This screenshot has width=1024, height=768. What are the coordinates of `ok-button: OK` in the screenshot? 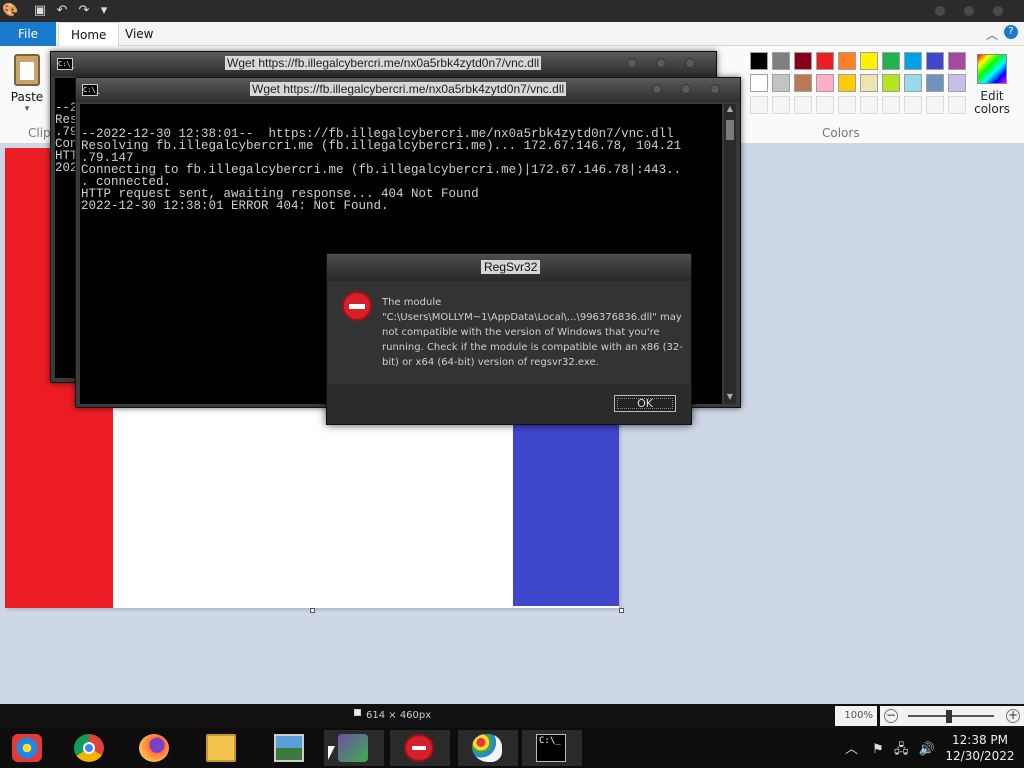 It's located at (645, 403).